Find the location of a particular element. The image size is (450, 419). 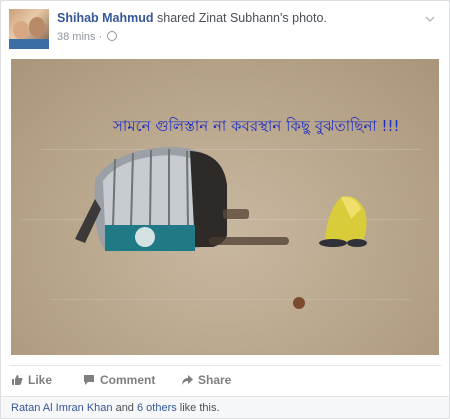

globe-icon is located at coordinates (112, 36).